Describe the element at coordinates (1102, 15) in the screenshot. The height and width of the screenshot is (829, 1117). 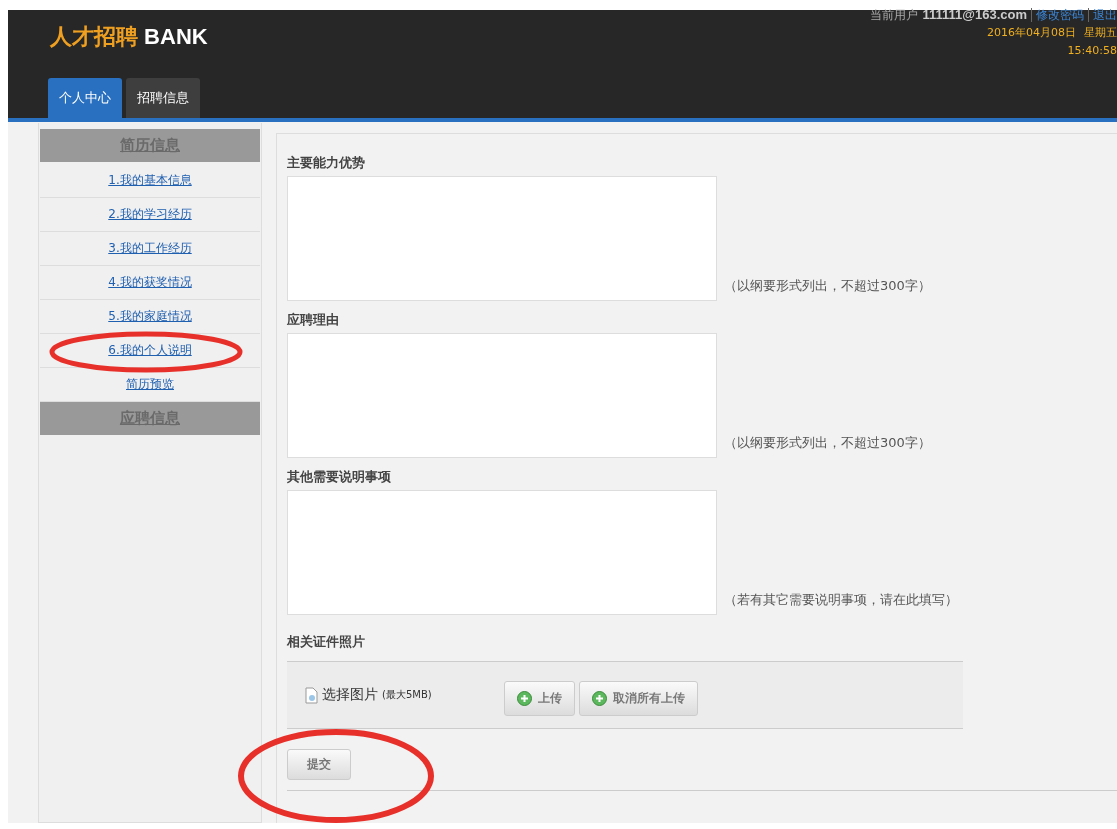
I see `header-link: 退出` at that location.